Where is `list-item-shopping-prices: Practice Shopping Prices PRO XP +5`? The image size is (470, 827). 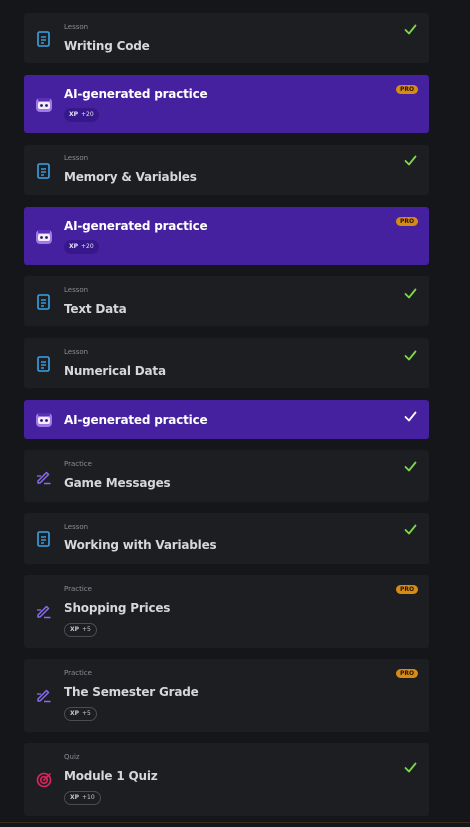
list-item-shopping-prices: Practice Shopping Prices PRO XP +5 is located at coordinates (226, 611).